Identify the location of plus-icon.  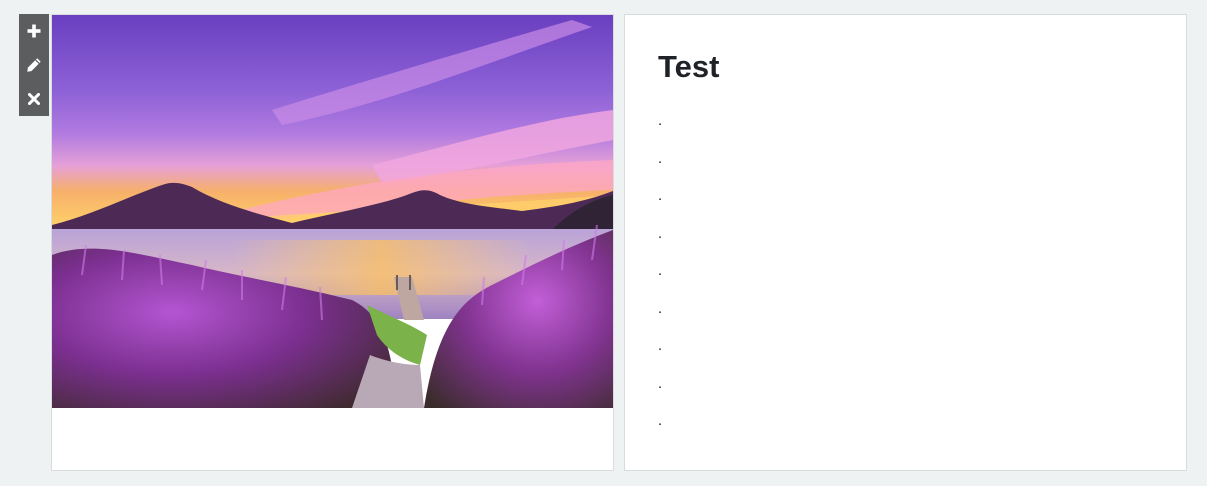
(34, 31).